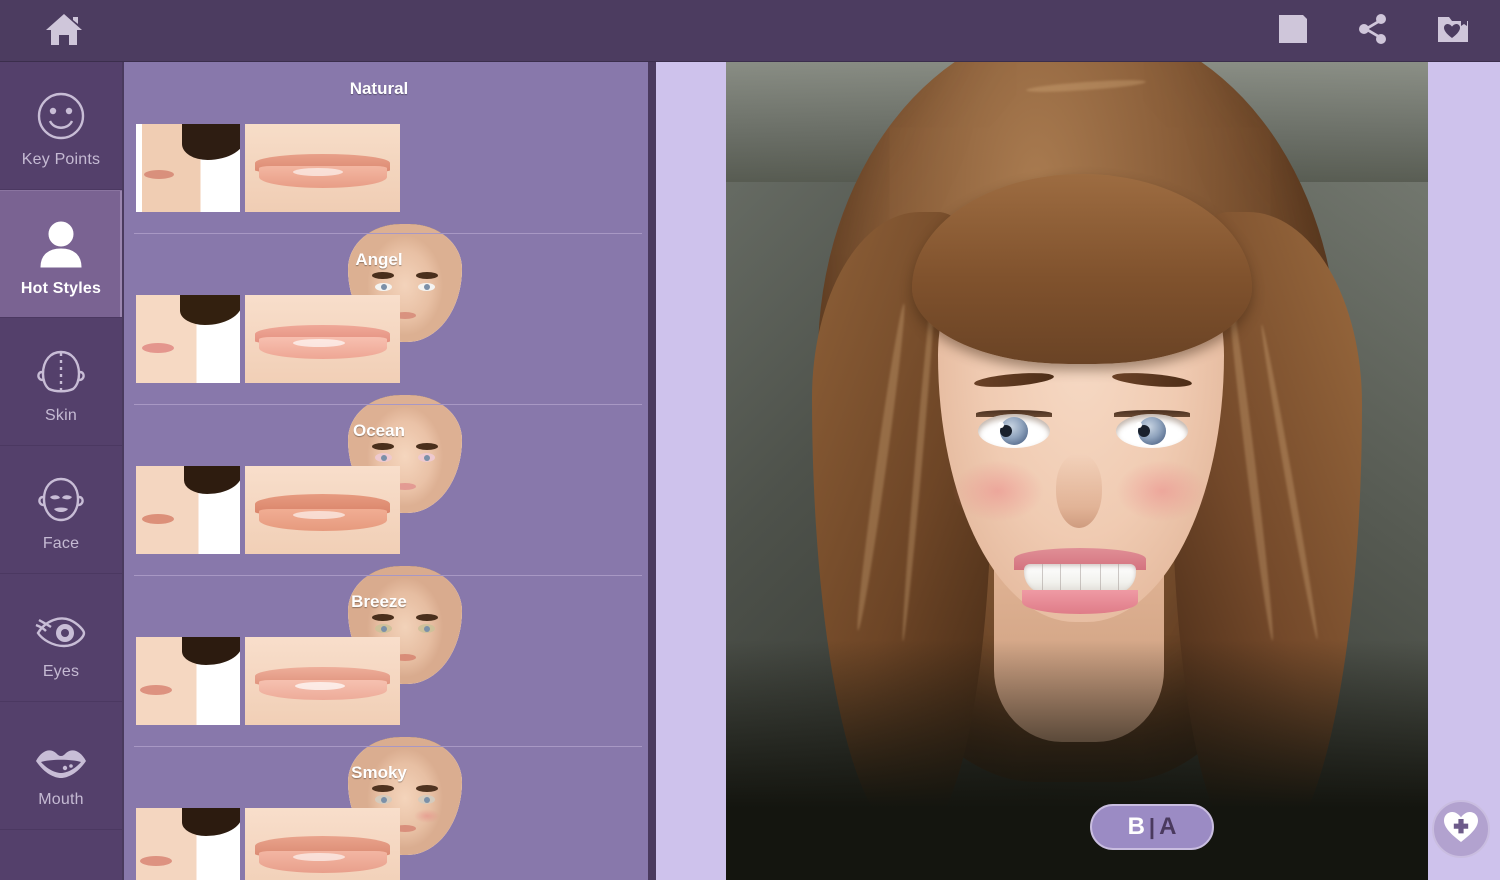 The height and width of the screenshot is (880, 1500). What do you see at coordinates (61, 543) in the screenshot?
I see `sidebar-item-label: Face` at bounding box center [61, 543].